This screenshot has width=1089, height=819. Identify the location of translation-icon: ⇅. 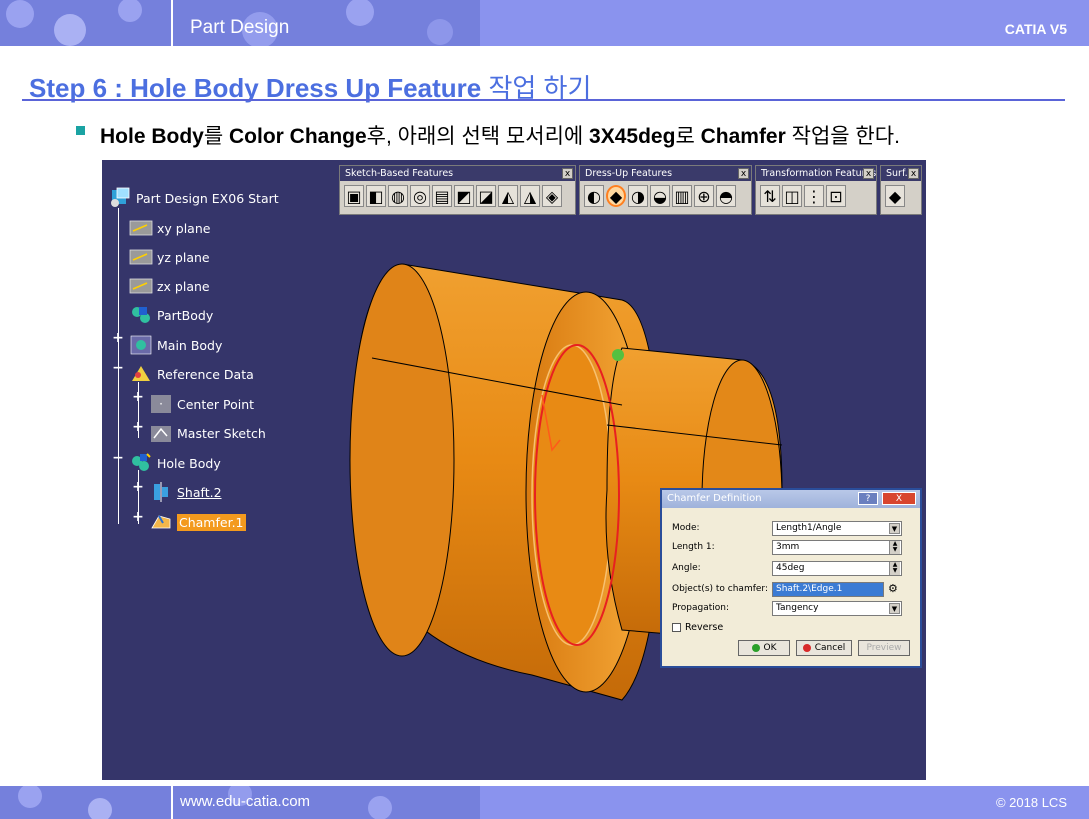
(770, 196).